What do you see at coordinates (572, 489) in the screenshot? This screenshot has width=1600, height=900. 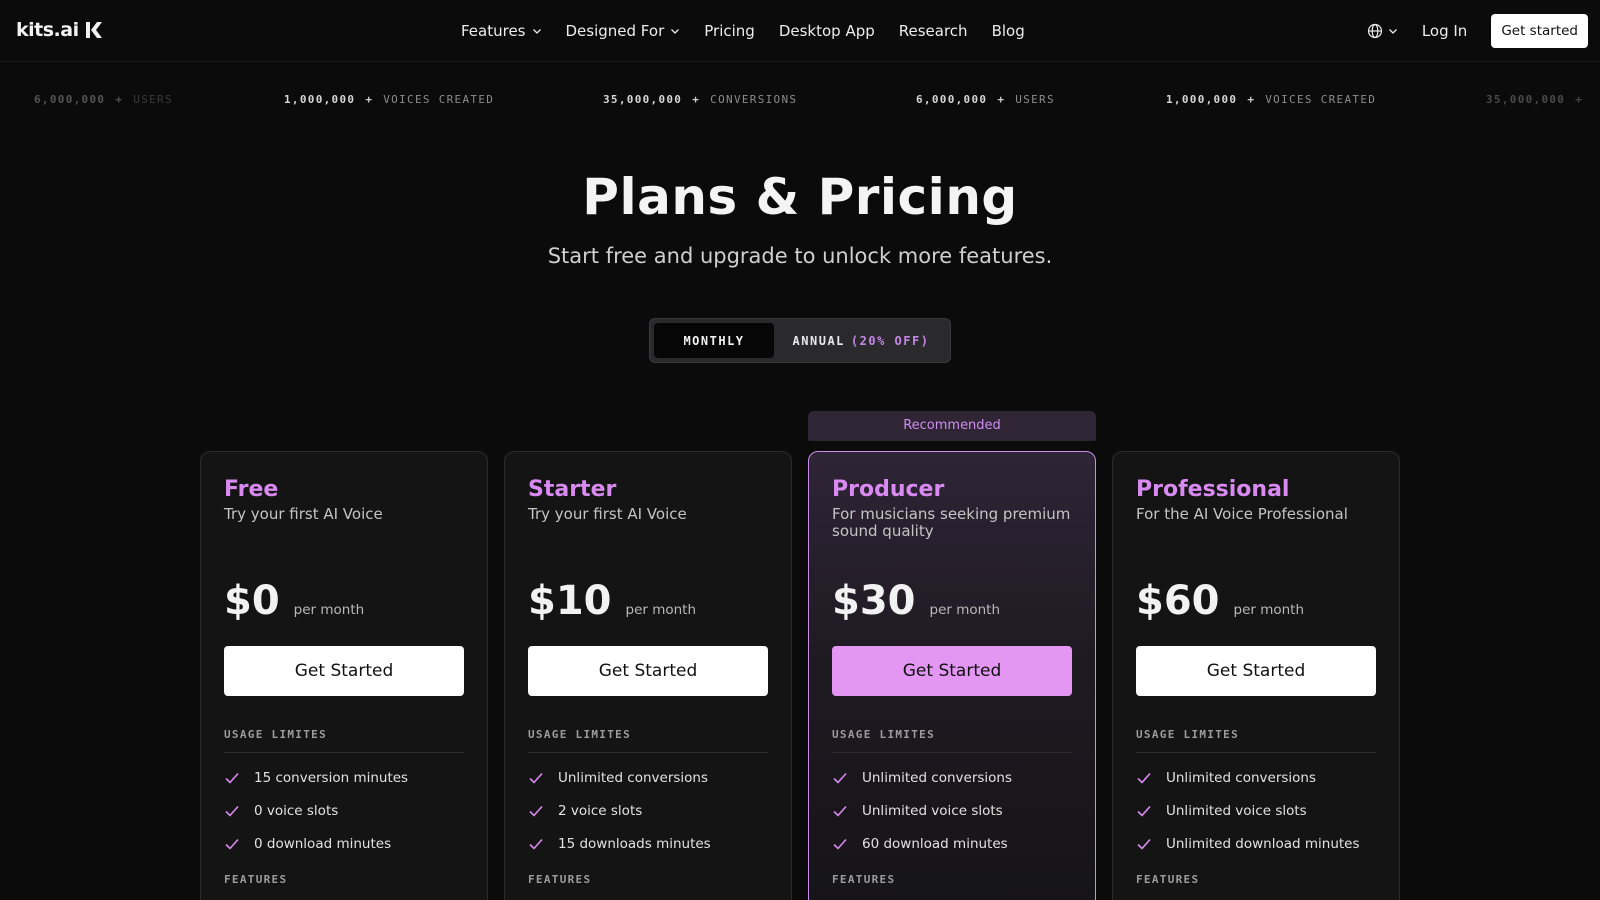 I see `plan-name: Starter` at bounding box center [572, 489].